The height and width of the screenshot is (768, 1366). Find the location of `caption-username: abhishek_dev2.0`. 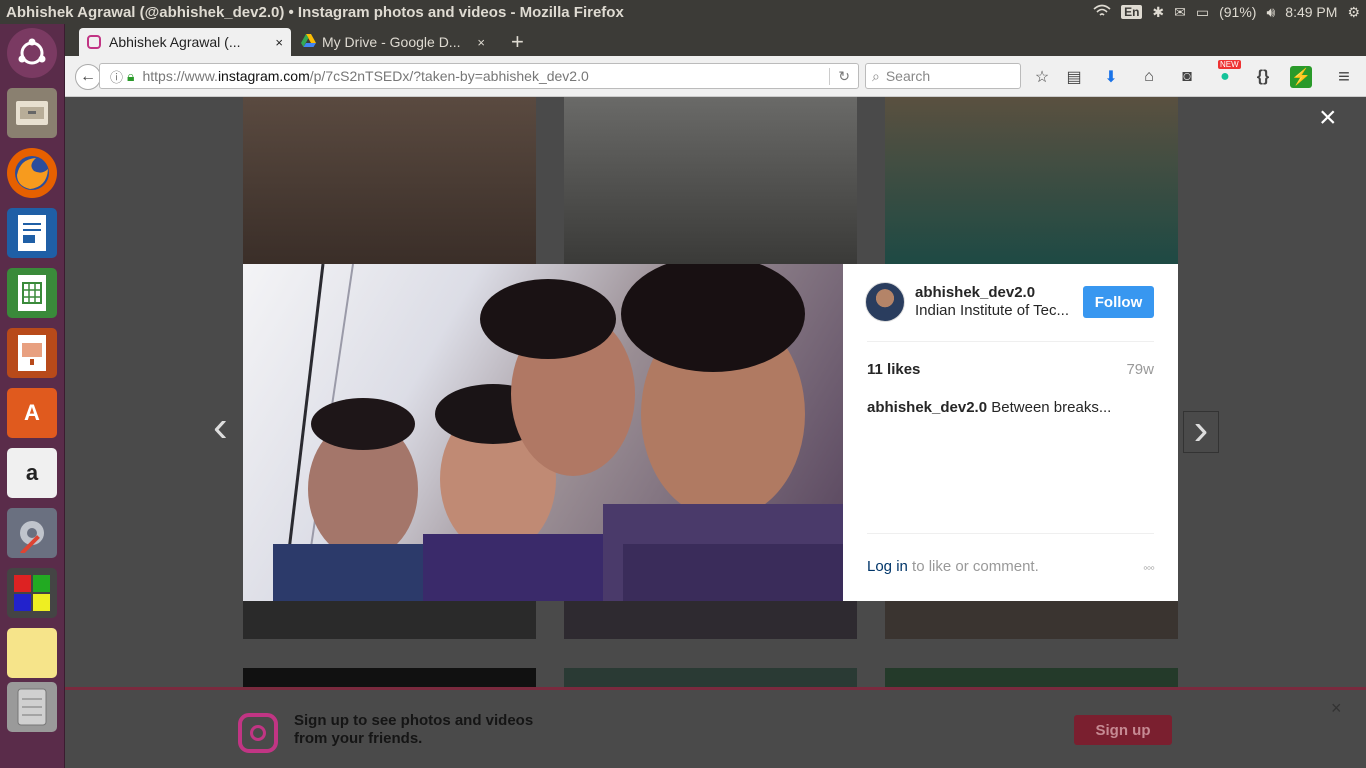

caption-username: abhishek_dev2.0 is located at coordinates (927, 407).